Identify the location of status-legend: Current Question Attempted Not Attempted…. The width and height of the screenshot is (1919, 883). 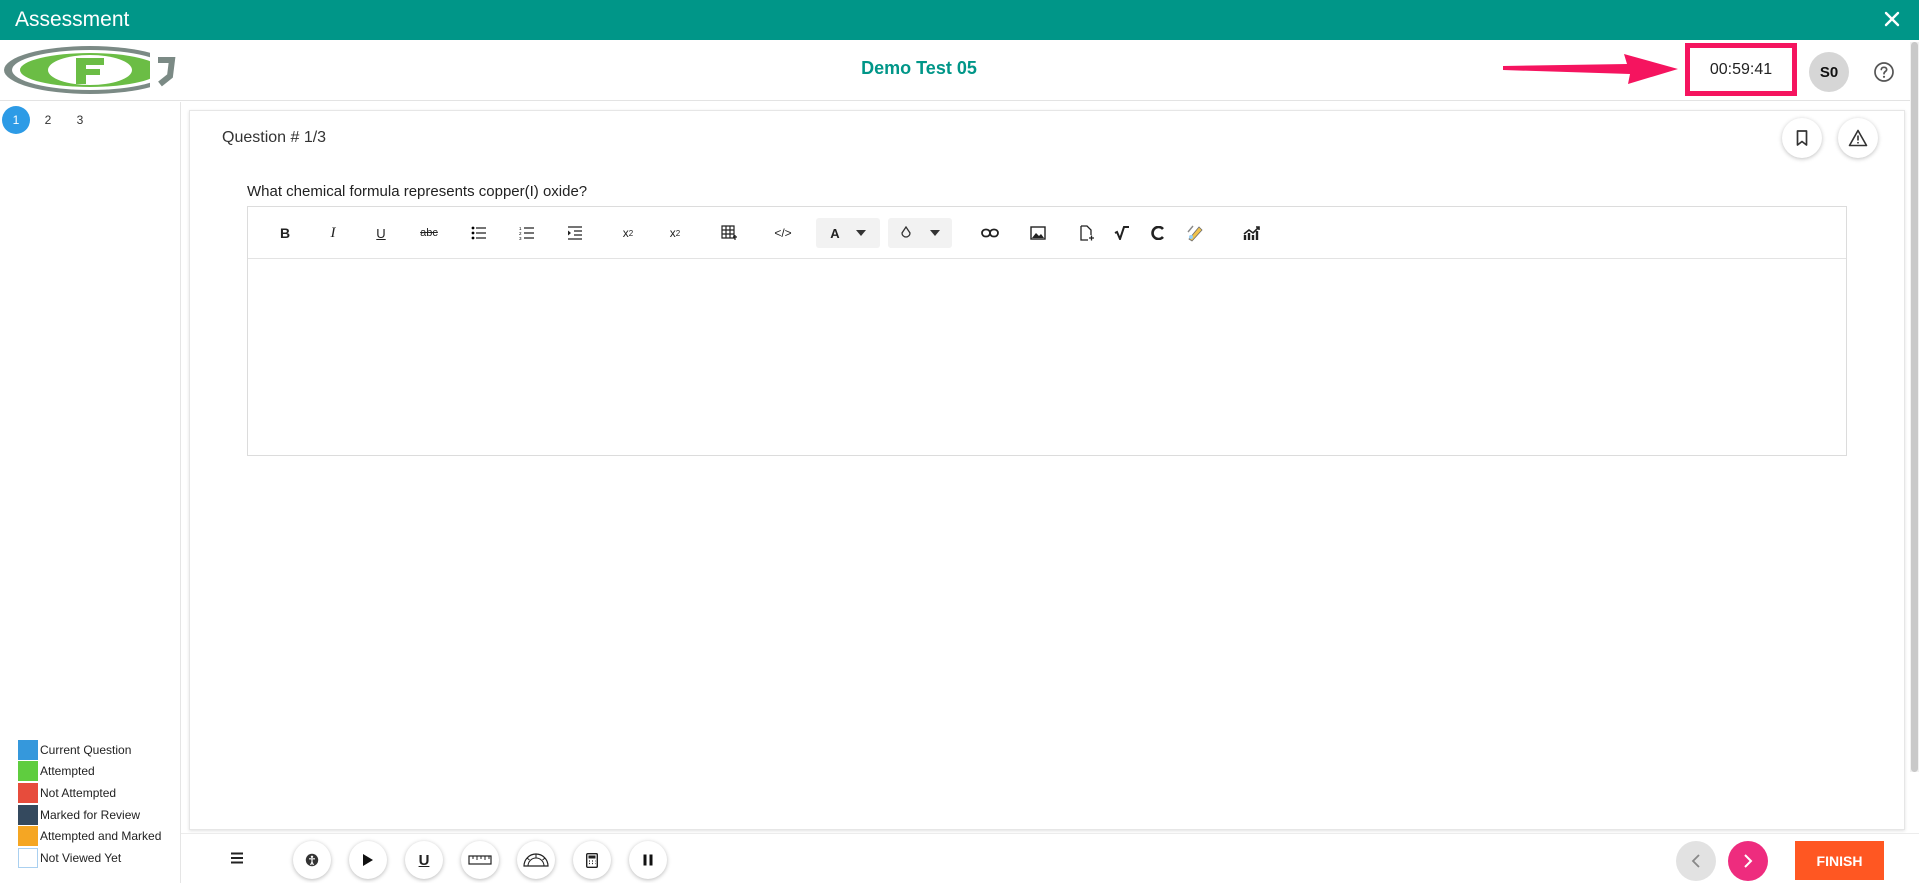
(89, 804).